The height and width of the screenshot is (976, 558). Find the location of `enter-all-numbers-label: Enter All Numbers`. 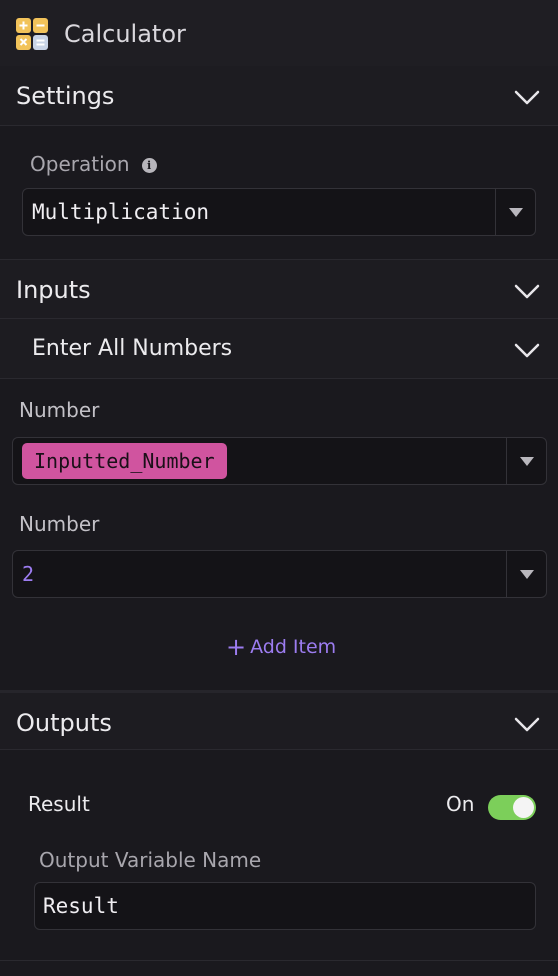

enter-all-numbers-label: Enter All Numbers is located at coordinates (132, 348).